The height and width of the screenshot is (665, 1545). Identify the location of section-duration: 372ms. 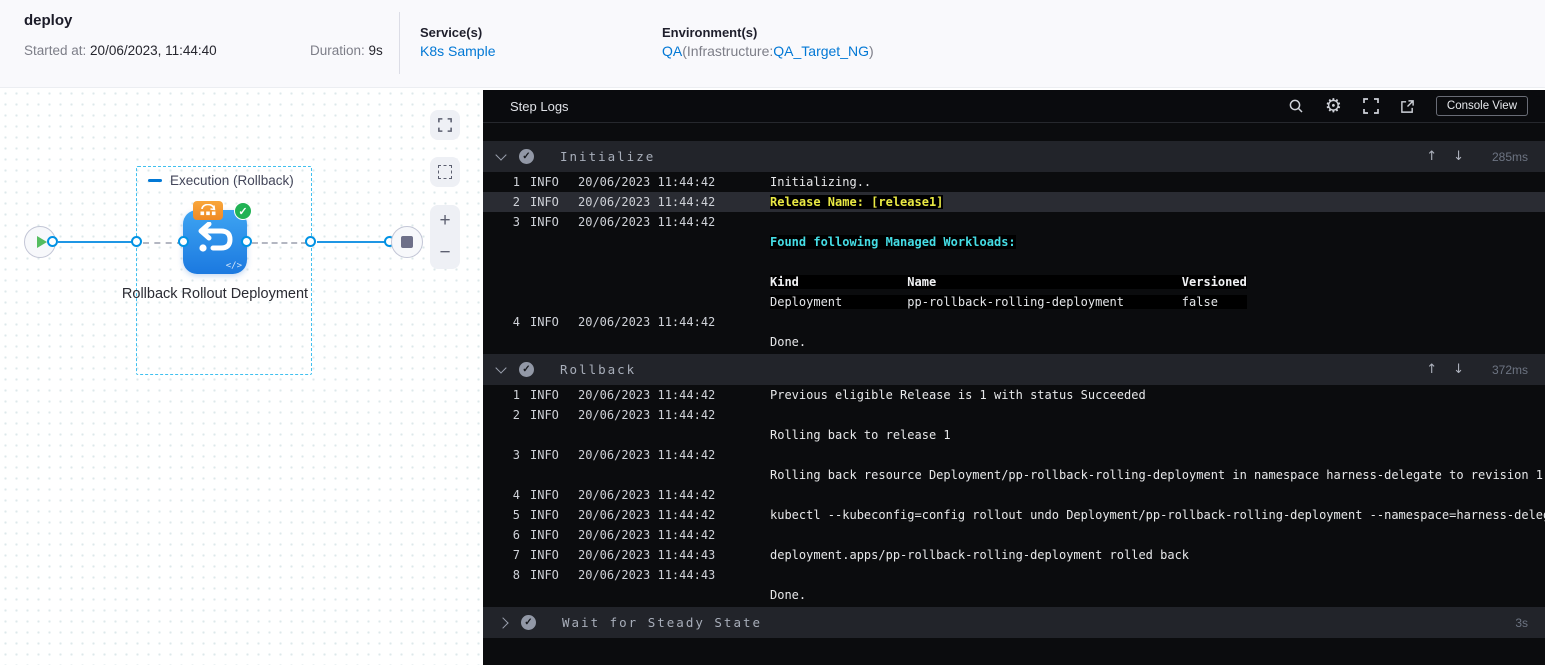
(1509, 369).